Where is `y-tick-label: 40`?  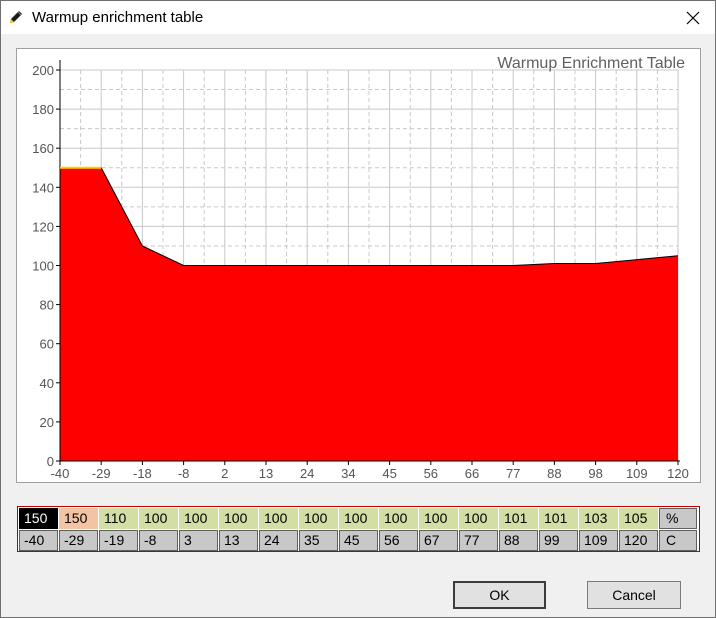 y-tick-label: 40 is located at coordinates (47, 383).